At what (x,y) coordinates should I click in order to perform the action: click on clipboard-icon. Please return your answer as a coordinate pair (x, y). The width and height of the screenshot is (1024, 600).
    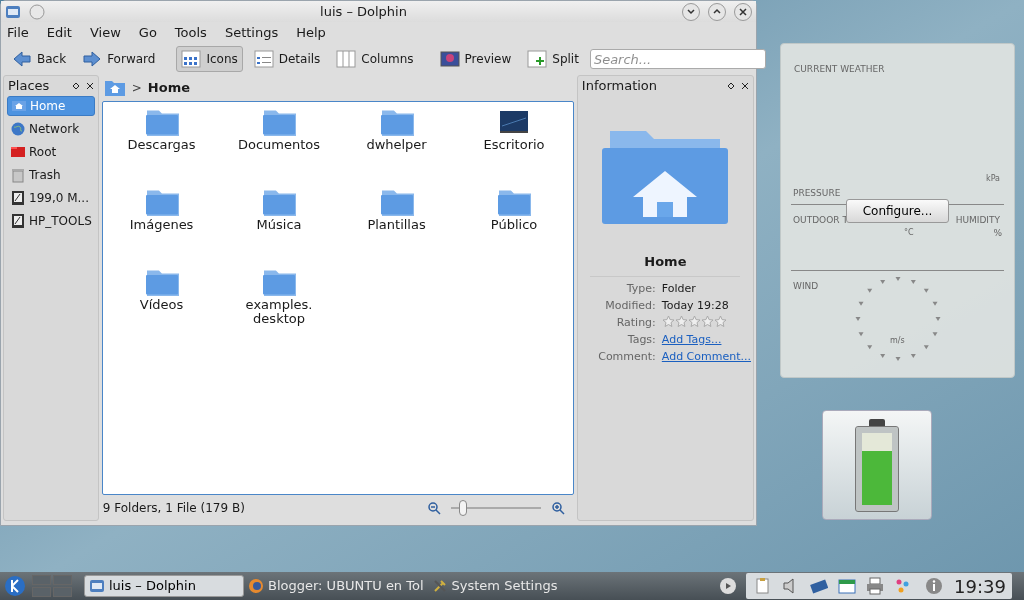
    Looking at the image, I should click on (763, 586).